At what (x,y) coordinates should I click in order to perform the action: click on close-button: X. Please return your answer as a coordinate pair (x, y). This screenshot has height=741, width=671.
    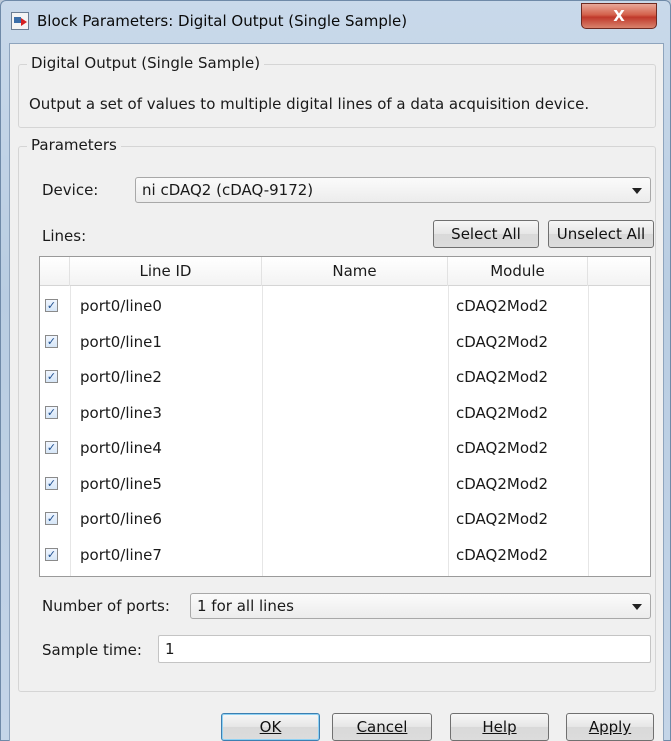
    Looking at the image, I should click on (619, 16).